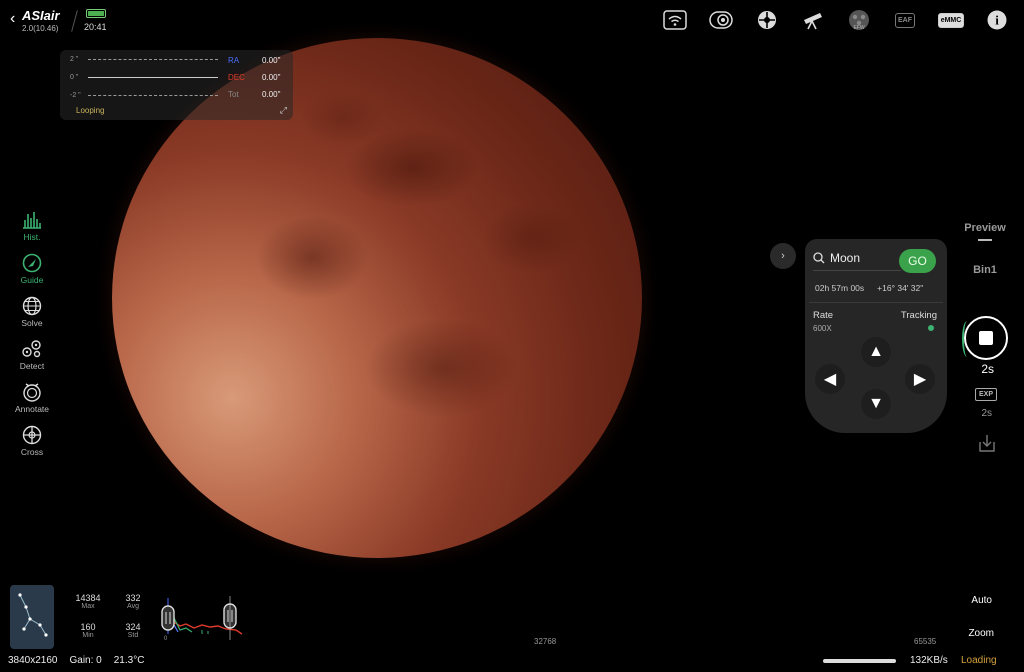  Describe the element at coordinates (133, 598) in the screenshot. I see `stat-value: 332` at that location.